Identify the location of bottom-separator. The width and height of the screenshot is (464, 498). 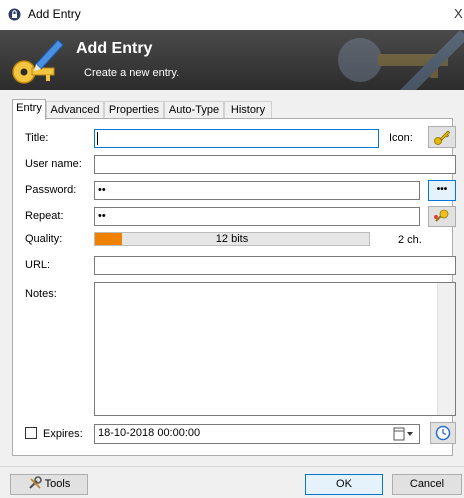
(232, 466).